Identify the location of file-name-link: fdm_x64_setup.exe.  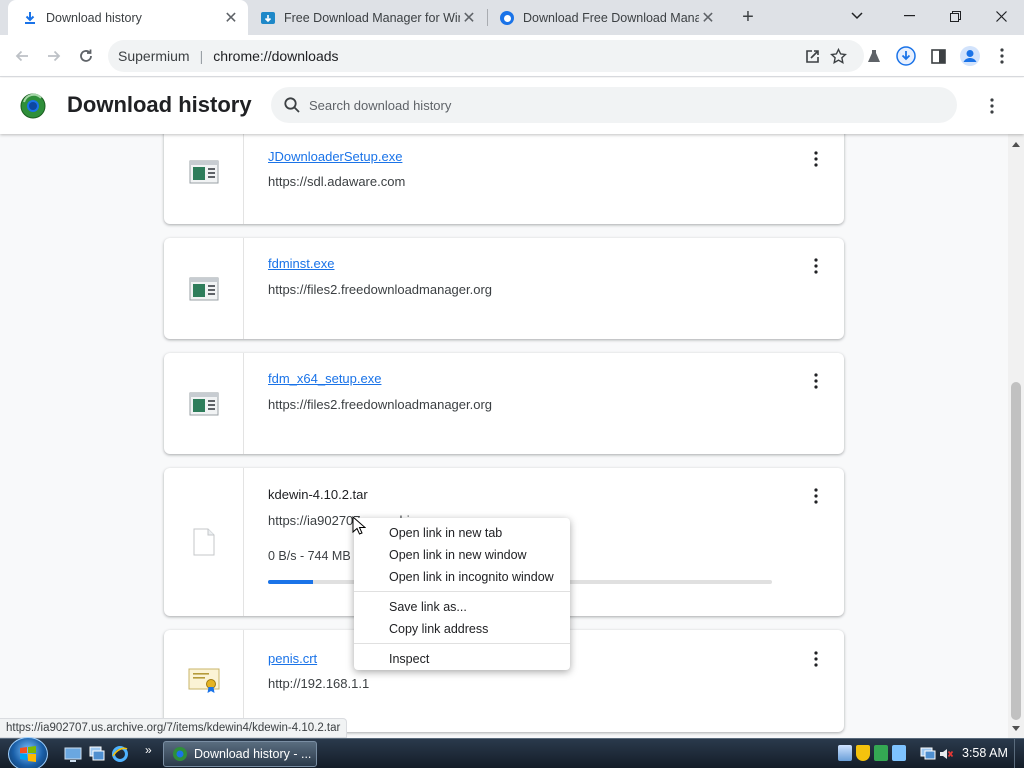
(324, 378).